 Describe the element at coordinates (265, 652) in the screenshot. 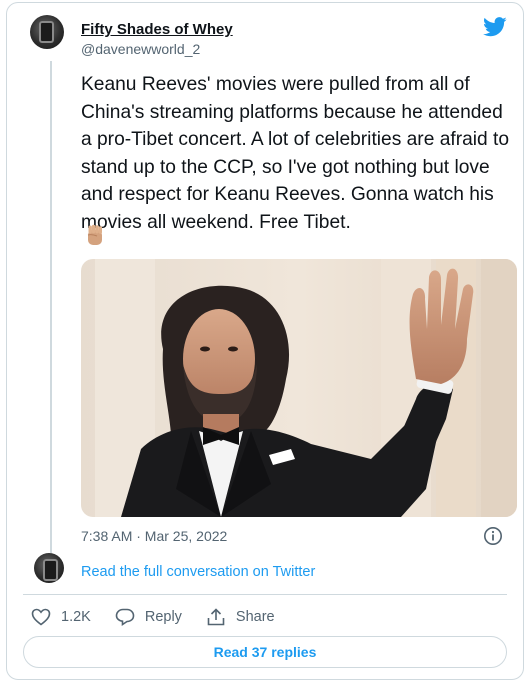

I see `read-replies-button: Read 37 replies` at that location.